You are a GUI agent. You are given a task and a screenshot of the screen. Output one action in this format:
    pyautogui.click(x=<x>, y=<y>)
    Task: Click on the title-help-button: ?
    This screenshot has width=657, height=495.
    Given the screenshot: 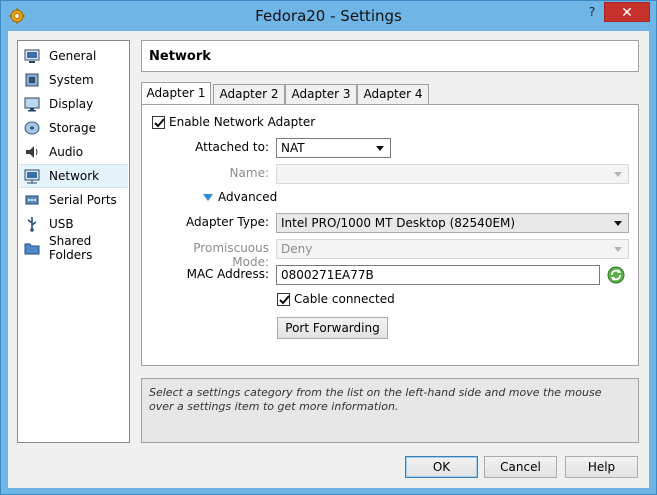 What is the action you would take?
    pyautogui.click(x=592, y=12)
    